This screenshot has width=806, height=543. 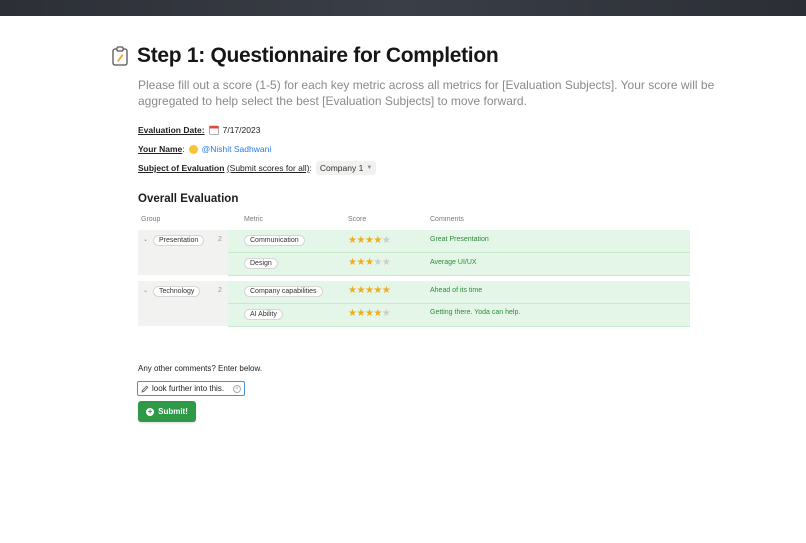 I want to click on subject-label: Subject of Evaluation, so click(x=181, y=168).